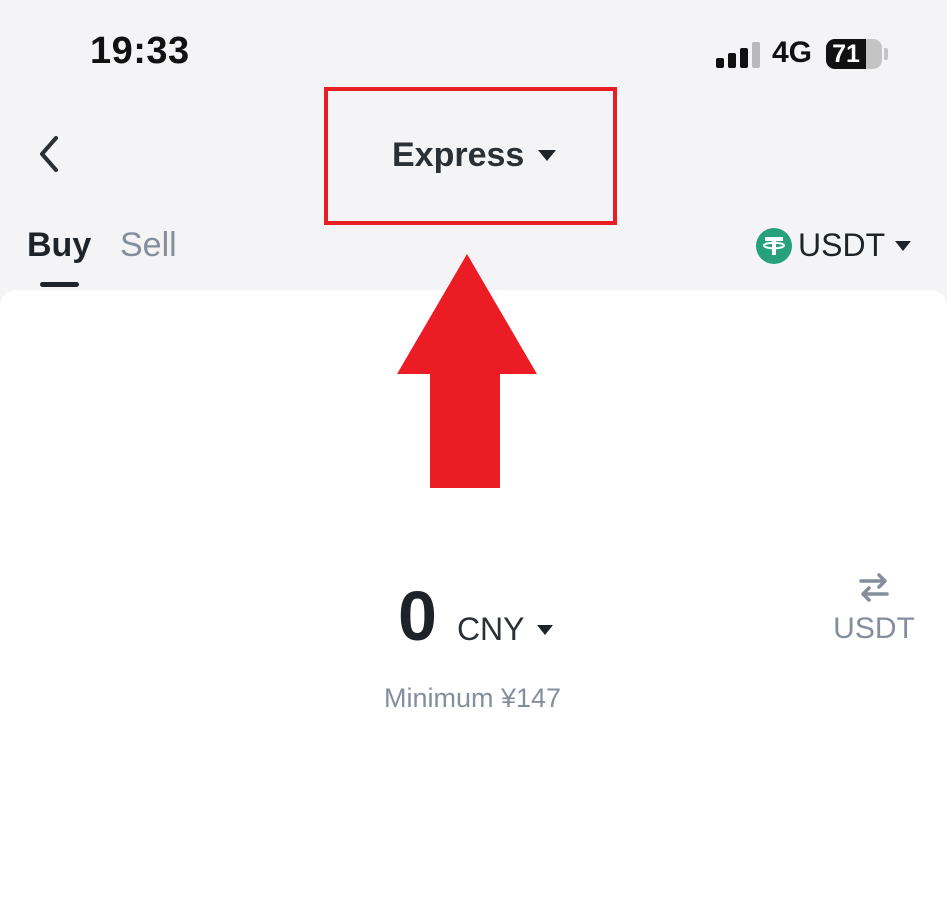 The image size is (947, 910). I want to click on amount-row: 0 CNY, so click(475, 616).